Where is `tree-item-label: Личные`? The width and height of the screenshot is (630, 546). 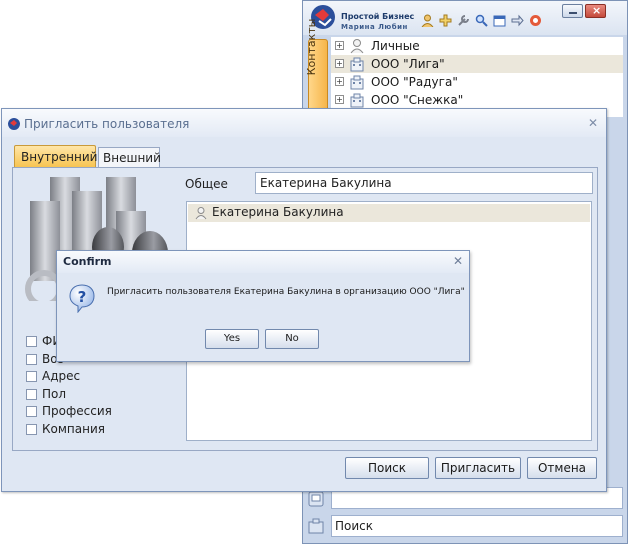 tree-item-label: Личные is located at coordinates (395, 46).